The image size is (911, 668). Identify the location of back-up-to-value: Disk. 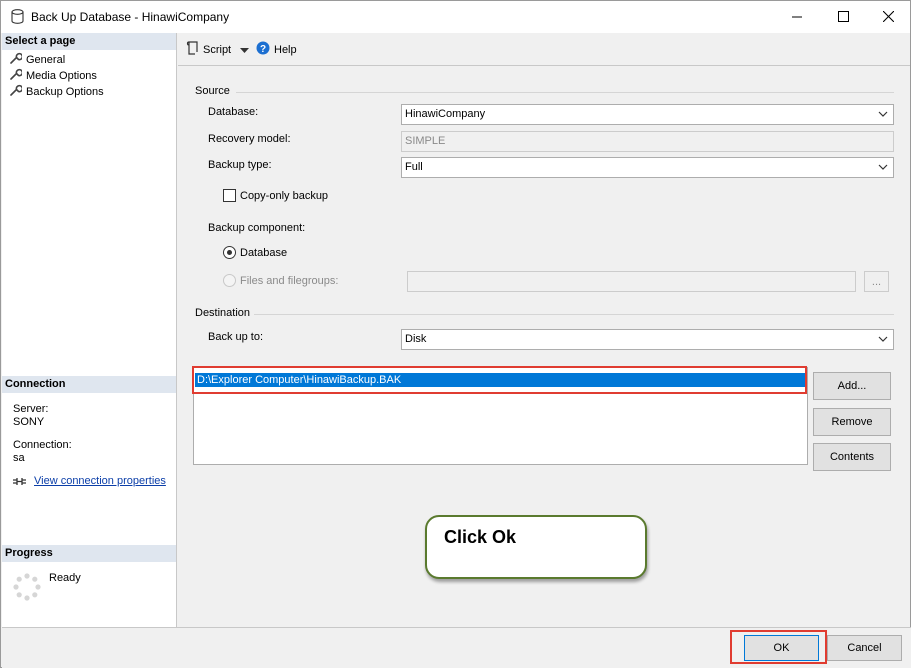
(416, 339).